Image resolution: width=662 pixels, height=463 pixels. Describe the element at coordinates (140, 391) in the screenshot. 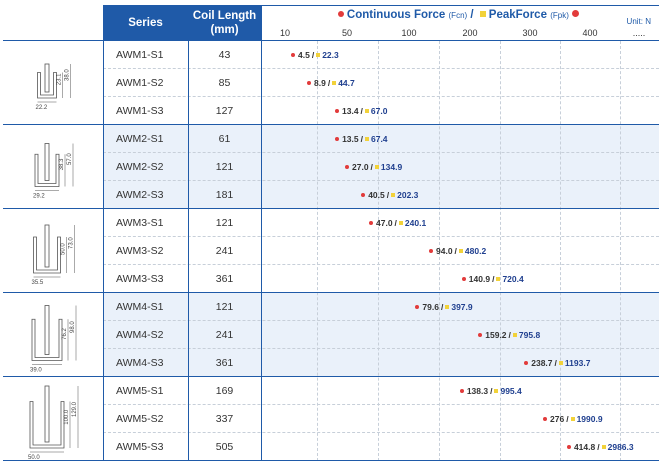

I see `series-cell: AWM5-S1` at that location.